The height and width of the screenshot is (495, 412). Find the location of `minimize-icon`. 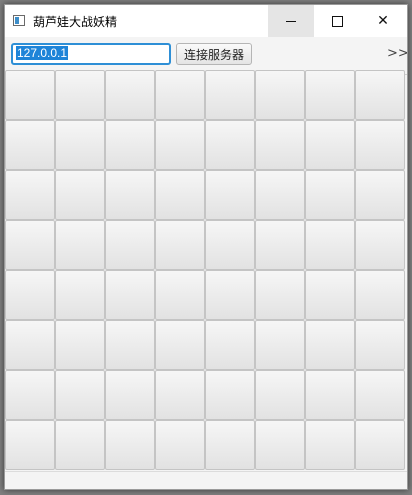

minimize-icon is located at coordinates (291, 21).